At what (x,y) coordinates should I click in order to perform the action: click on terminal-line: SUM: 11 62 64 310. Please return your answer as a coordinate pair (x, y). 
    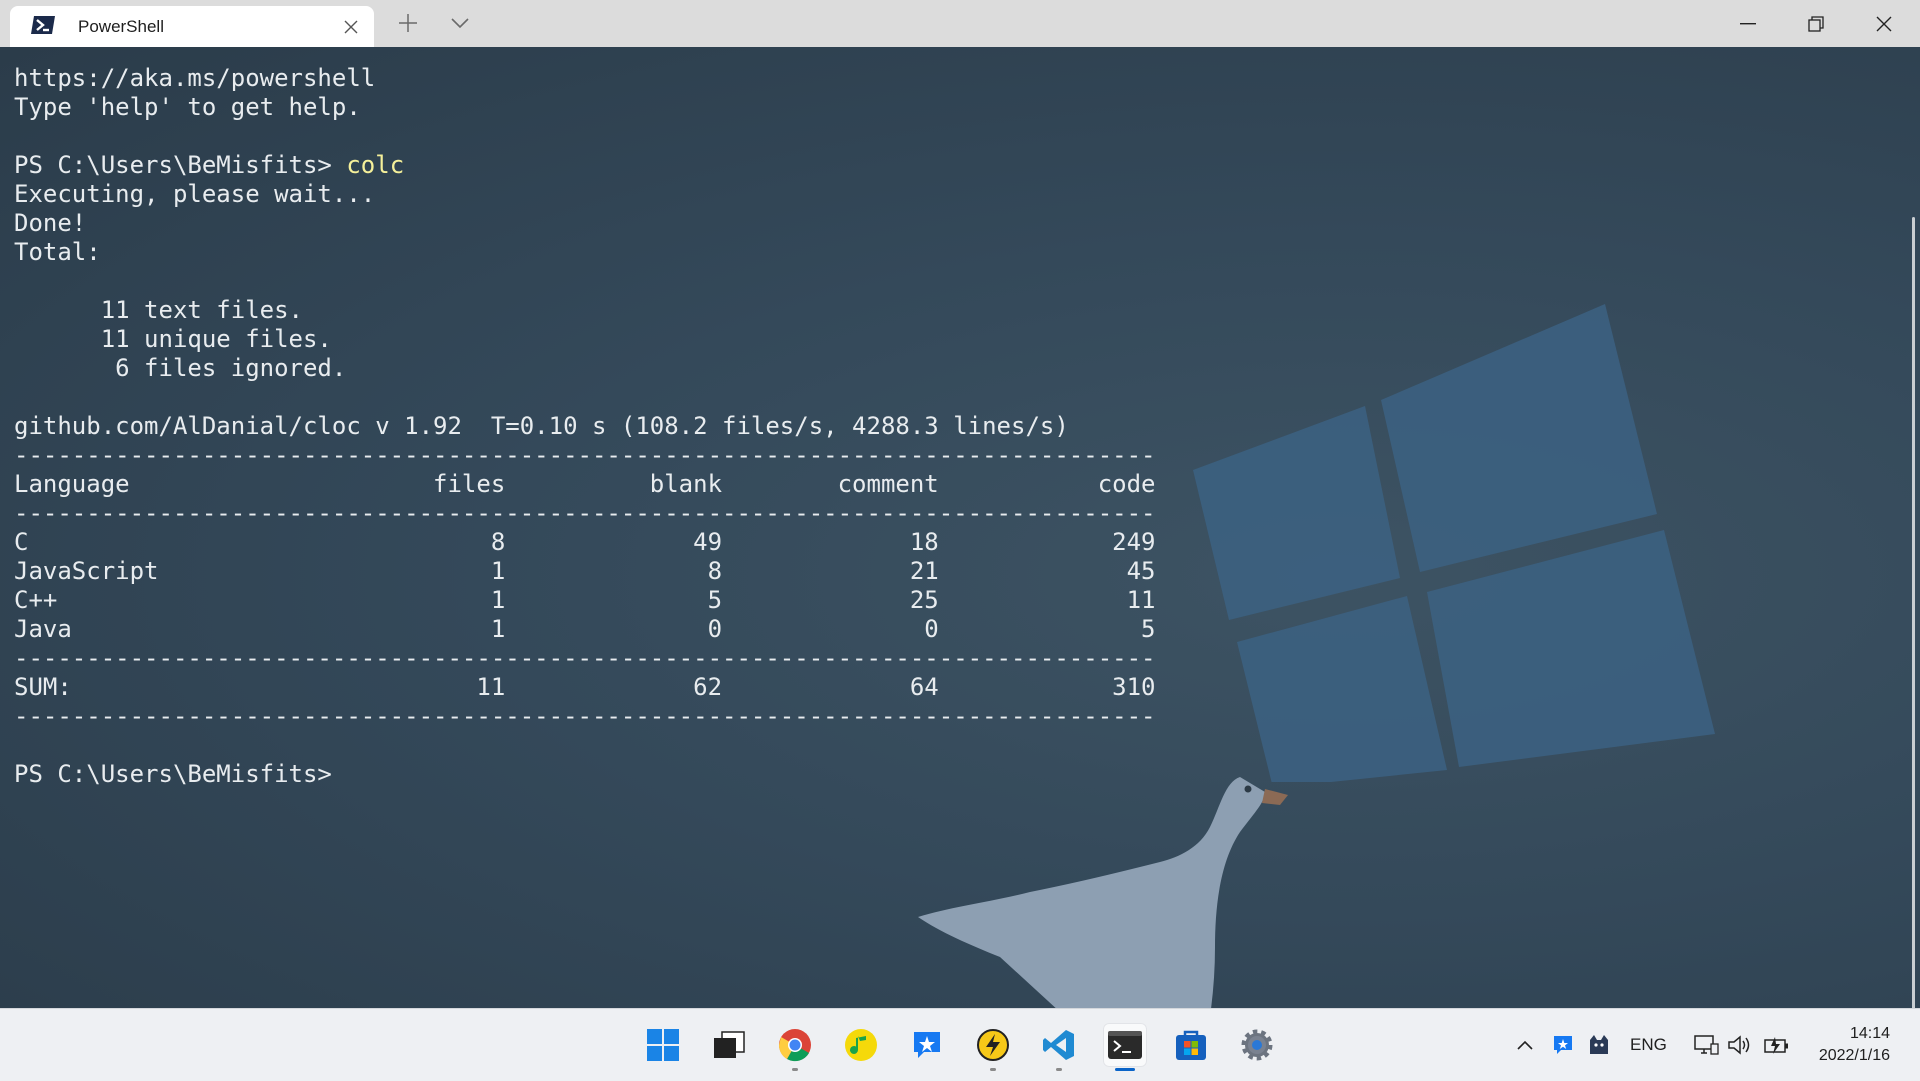
    Looking at the image, I should click on (585, 687).